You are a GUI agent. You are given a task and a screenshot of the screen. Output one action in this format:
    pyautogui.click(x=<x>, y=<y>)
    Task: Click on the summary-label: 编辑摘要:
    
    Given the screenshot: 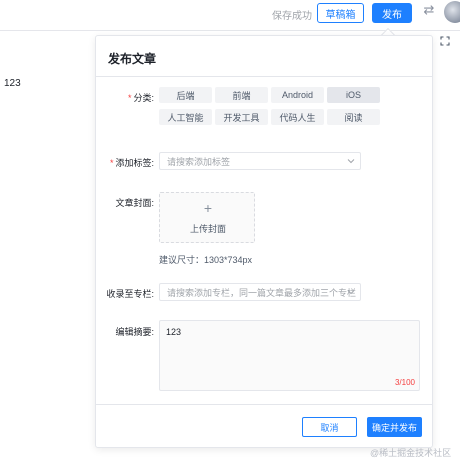 What is the action you would take?
    pyautogui.click(x=134, y=332)
    